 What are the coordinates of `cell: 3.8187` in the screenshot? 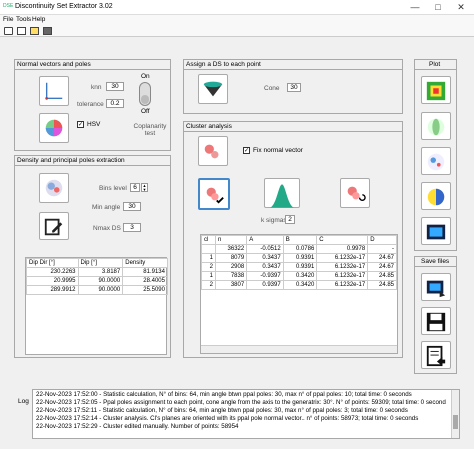 It's located at (100, 272).